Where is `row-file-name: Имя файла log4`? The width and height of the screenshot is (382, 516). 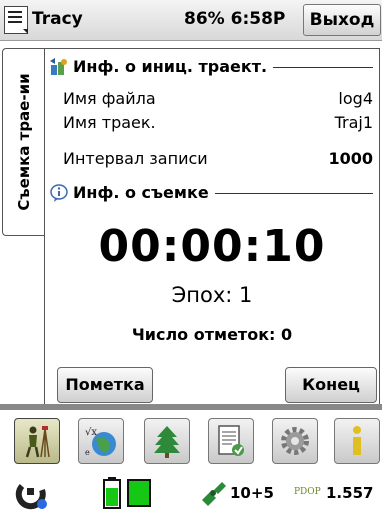
row-file-name: Имя файла log4 is located at coordinates (218, 100).